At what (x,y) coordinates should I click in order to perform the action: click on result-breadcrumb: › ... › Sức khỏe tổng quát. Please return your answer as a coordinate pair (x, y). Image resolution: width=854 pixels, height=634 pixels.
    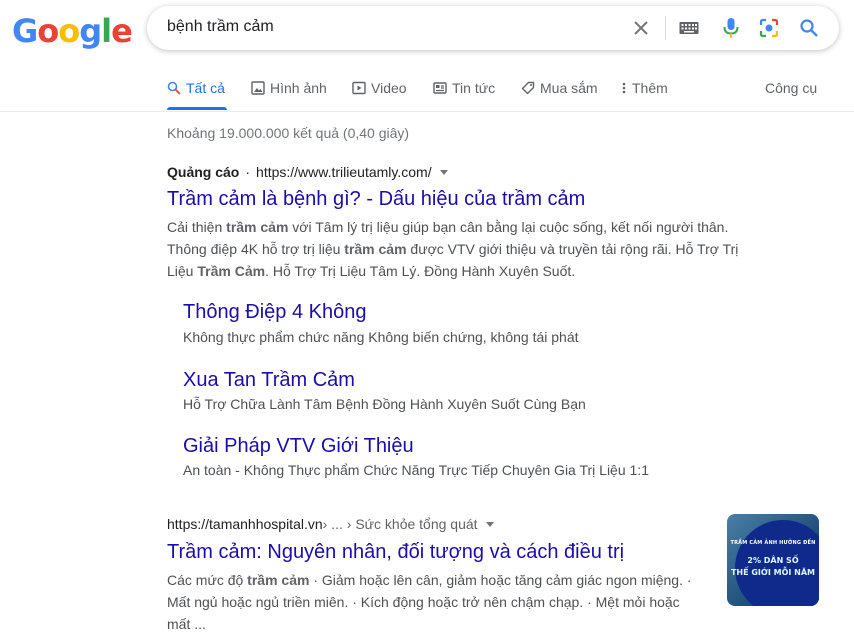
    Looking at the image, I should click on (400, 524).